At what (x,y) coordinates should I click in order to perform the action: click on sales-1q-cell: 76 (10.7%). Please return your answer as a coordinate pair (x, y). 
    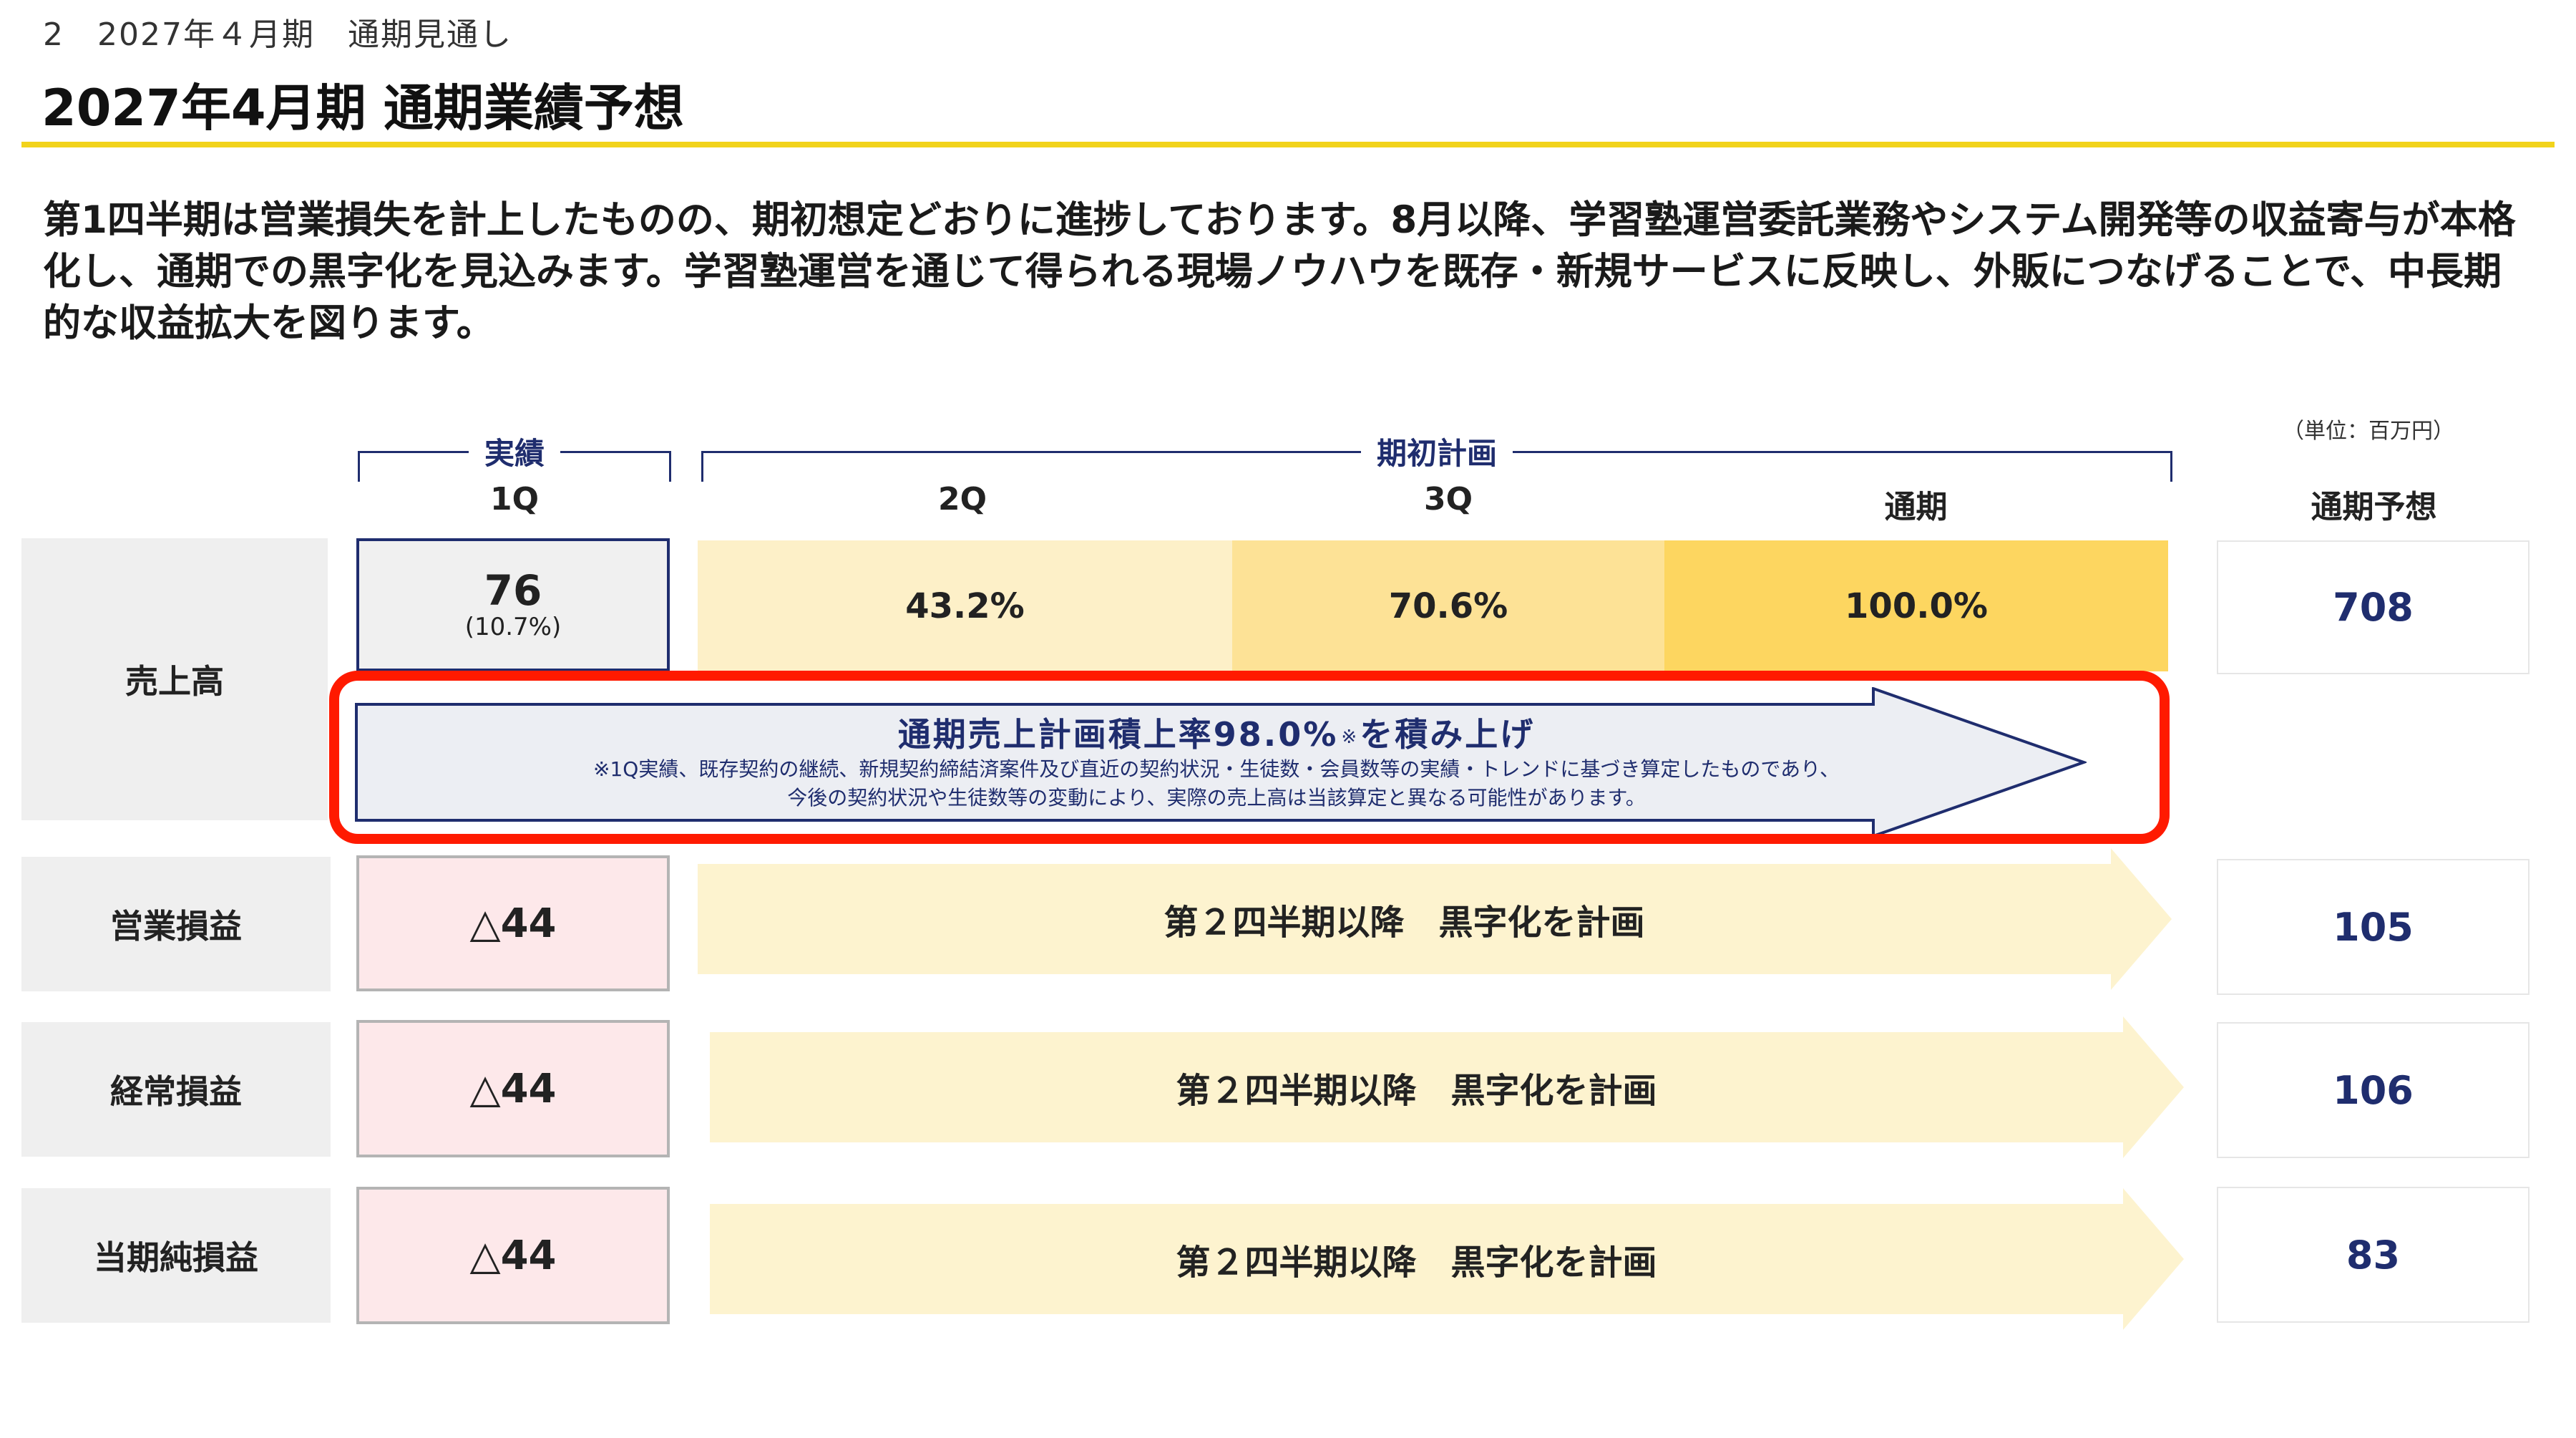
    Looking at the image, I should click on (513, 604).